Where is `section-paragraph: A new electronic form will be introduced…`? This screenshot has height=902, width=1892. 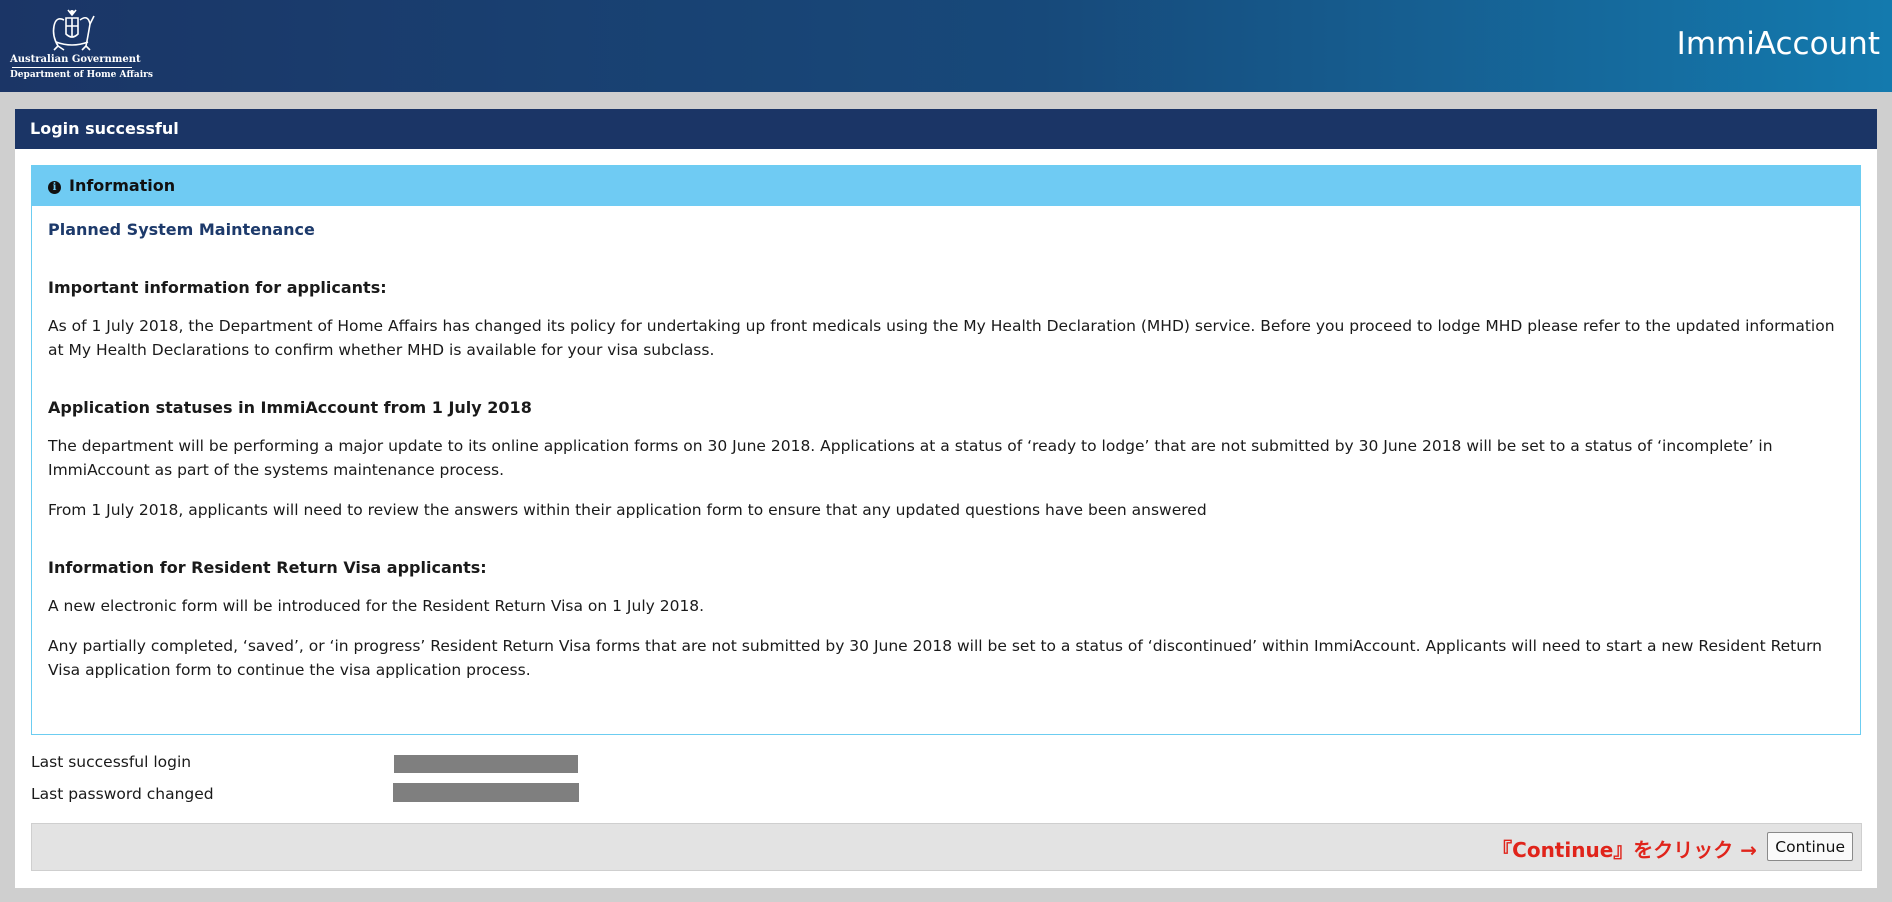 section-paragraph: A new electronic form will be introduced… is located at coordinates (376, 606).